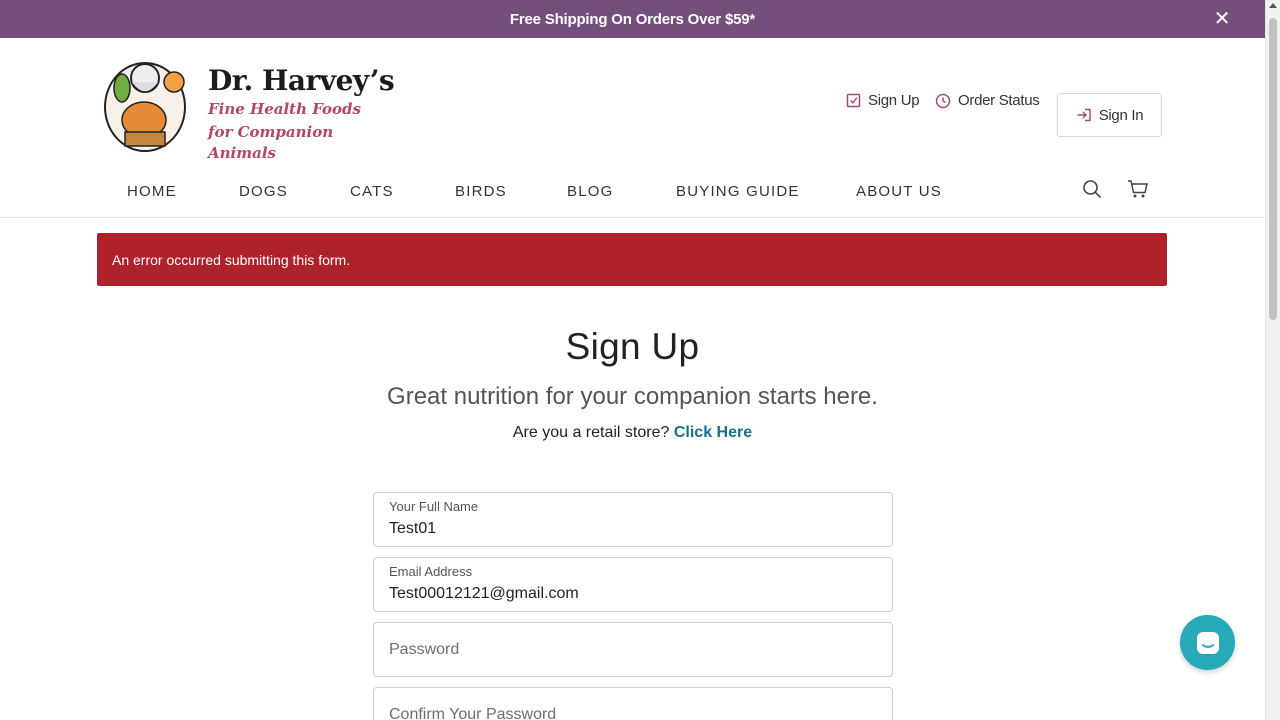  What do you see at coordinates (301, 80) in the screenshot?
I see `logo-title: Dr. Harvey’s` at bounding box center [301, 80].